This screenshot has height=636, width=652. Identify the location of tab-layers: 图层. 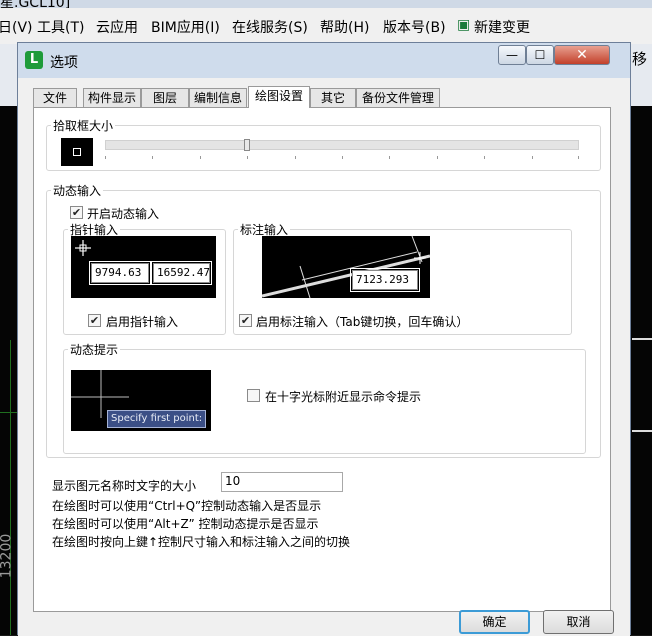
(165, 97).